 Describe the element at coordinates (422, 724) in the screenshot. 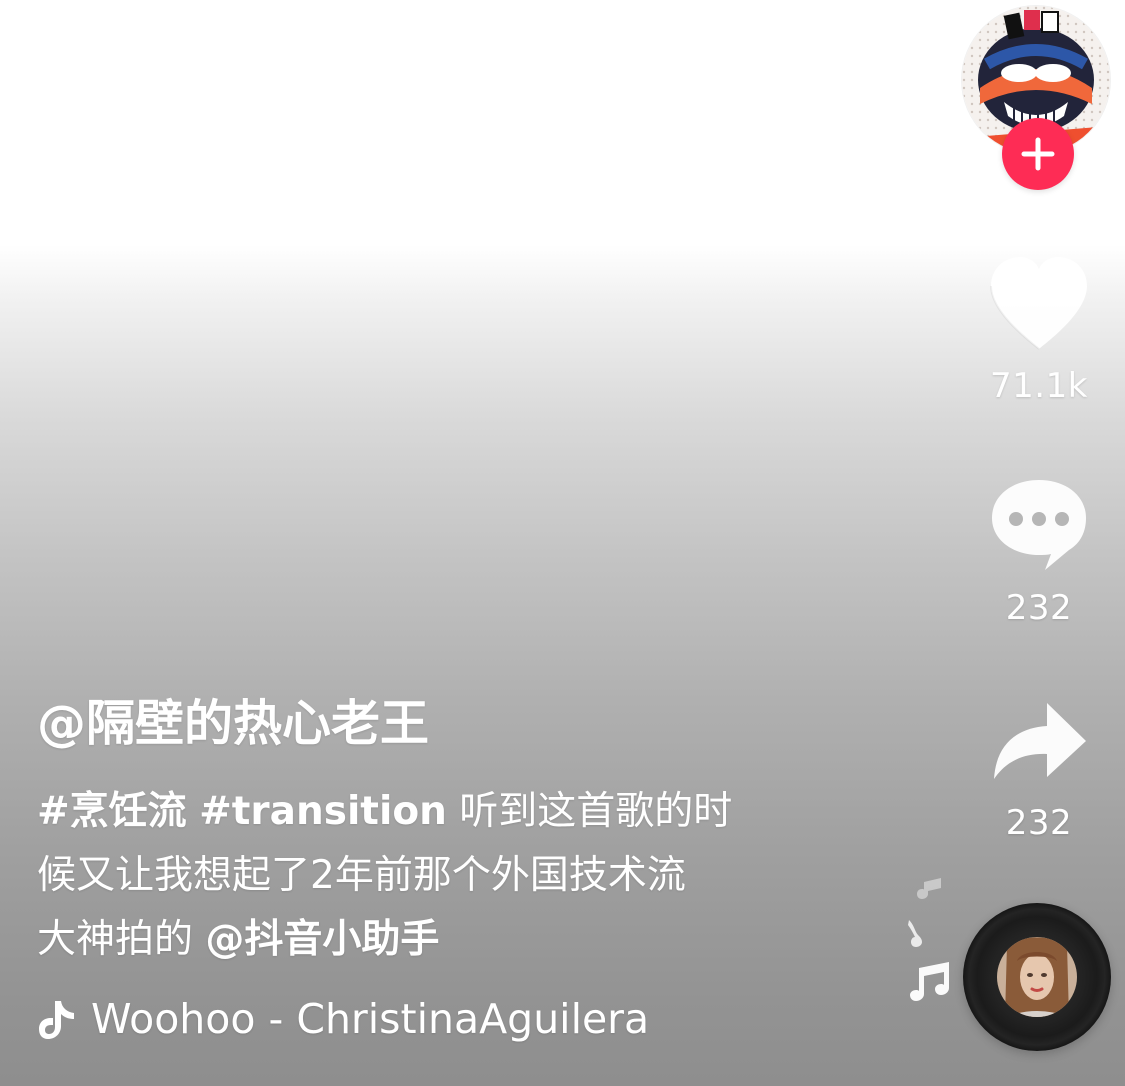

I see `creator-username: @隔壁的热心老王` at that location.